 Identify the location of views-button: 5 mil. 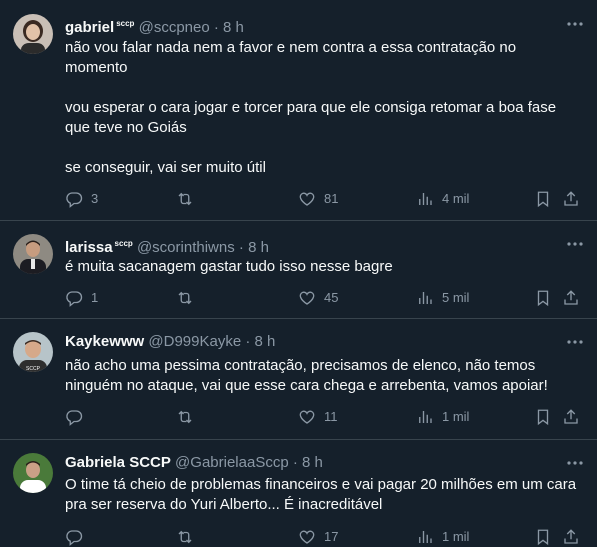
(442, 298).